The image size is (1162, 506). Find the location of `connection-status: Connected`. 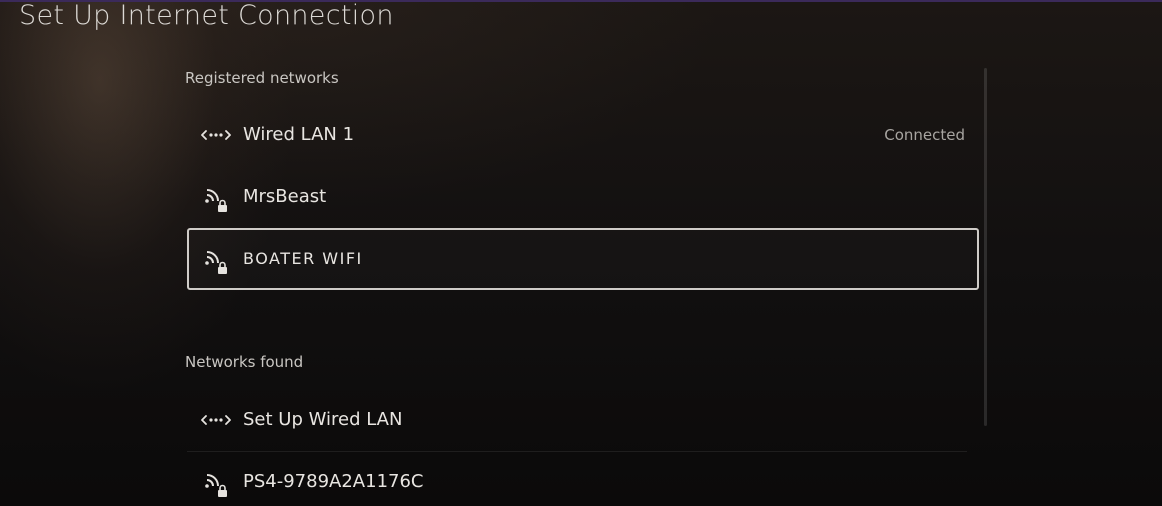

connection-status: Connected is located at coordinates (924, 135).